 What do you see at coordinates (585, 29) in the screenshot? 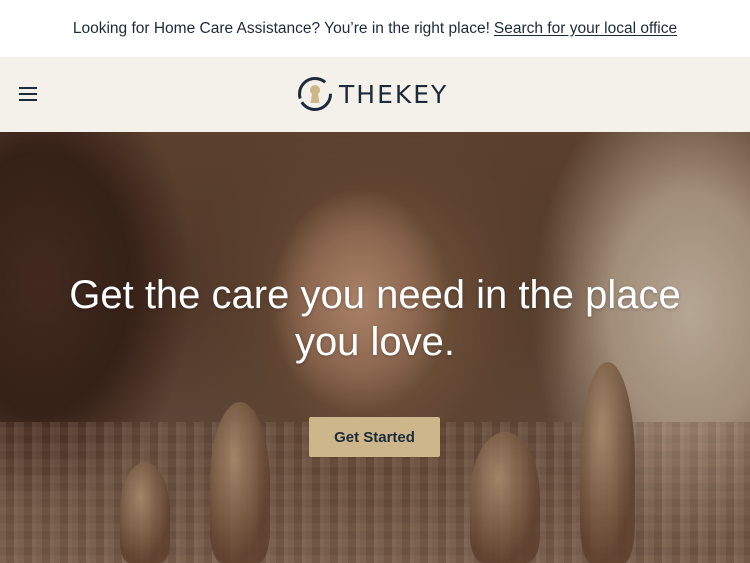
I see `local-office-link: Search for your local office` at bounding box center [585, 29].